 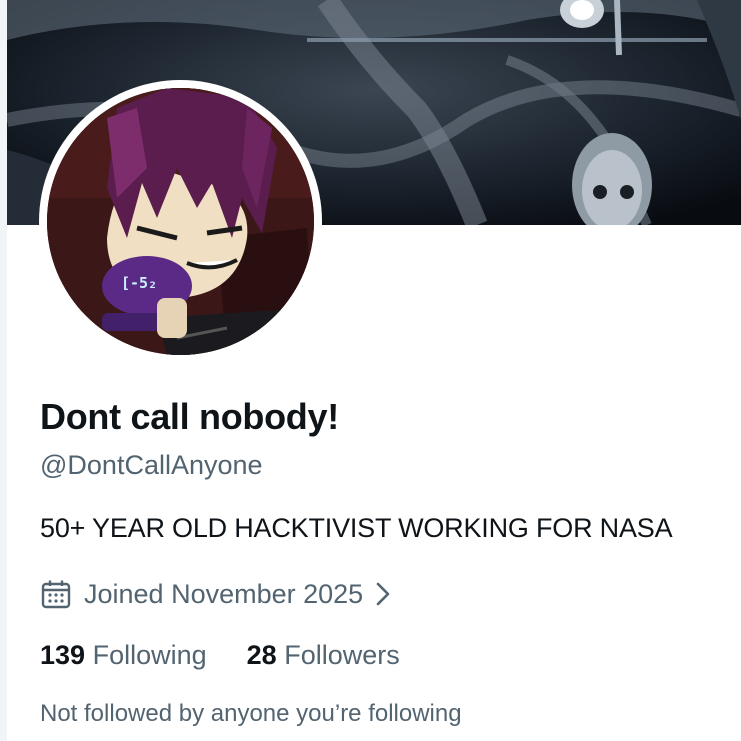 I want to click on chevron-right-icon, so click(x=378, y=594).